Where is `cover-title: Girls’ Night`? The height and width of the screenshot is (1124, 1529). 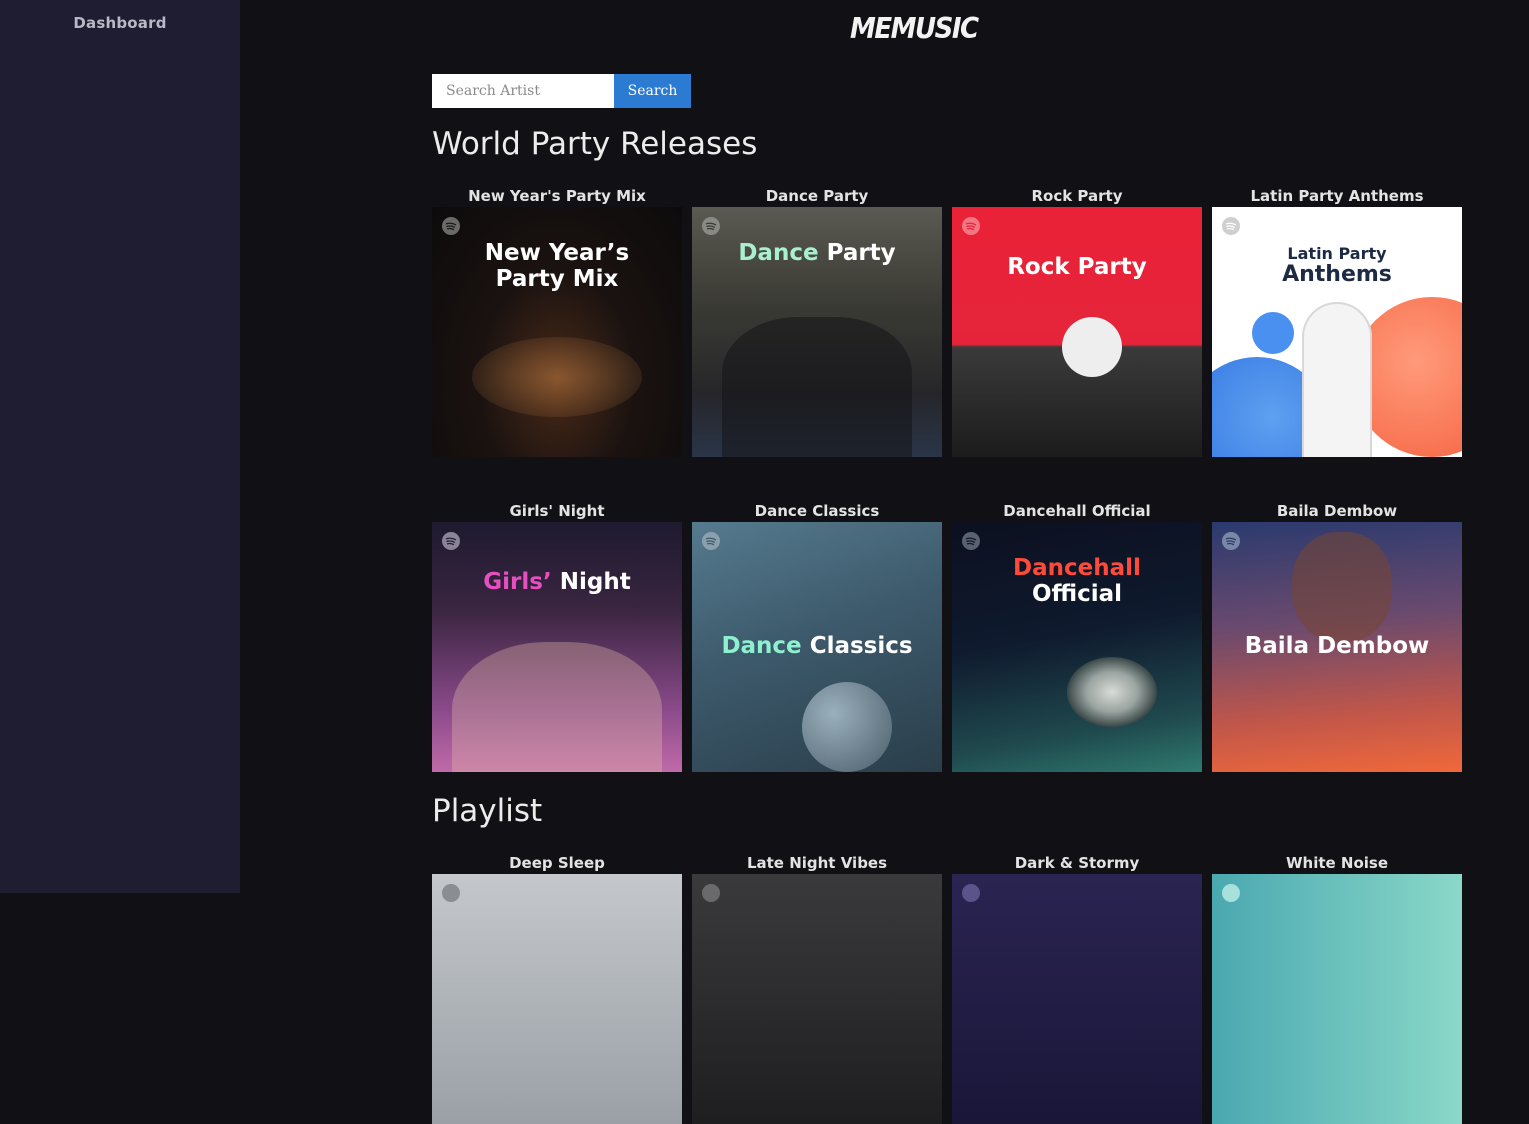 cover-title: Girls’ Night is located at coordinates (557, 582).